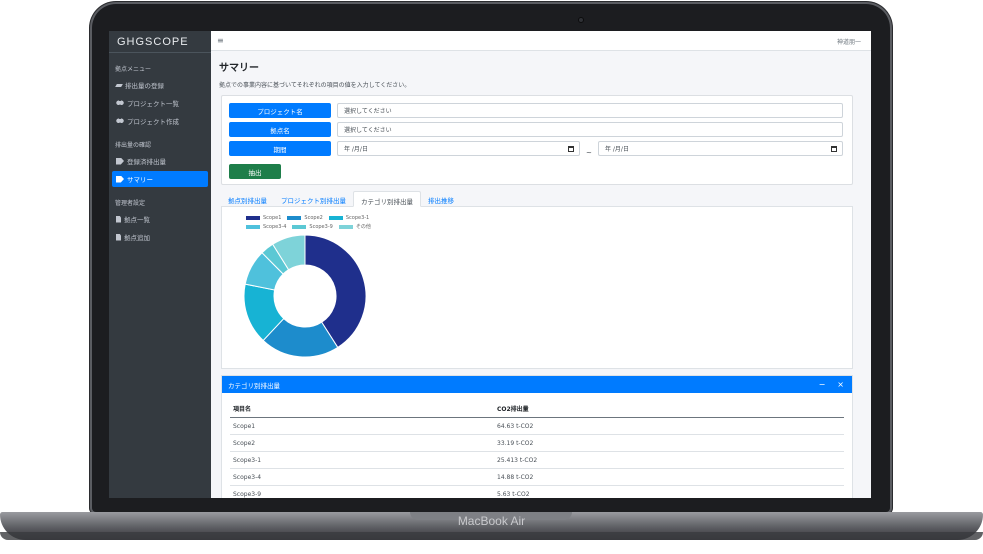 Image resolution: width=983 pixels, height=554 pixels. I want to click on user-name: 神道朋一, so click(849, 41).